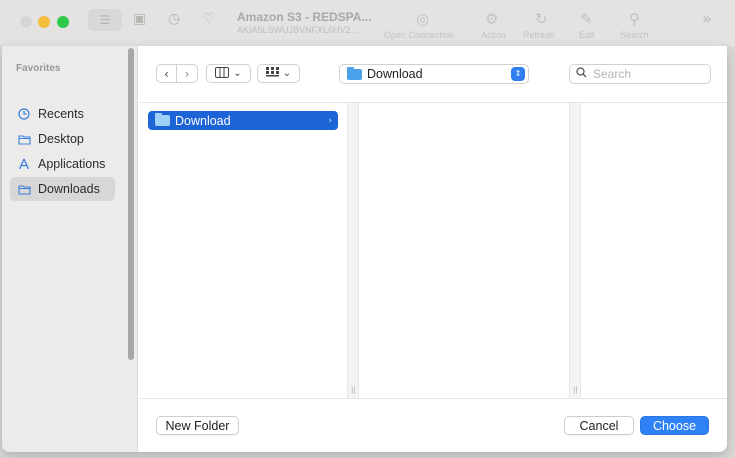  I want to click on sidebar-heading: Favorites, so click(38, 68).